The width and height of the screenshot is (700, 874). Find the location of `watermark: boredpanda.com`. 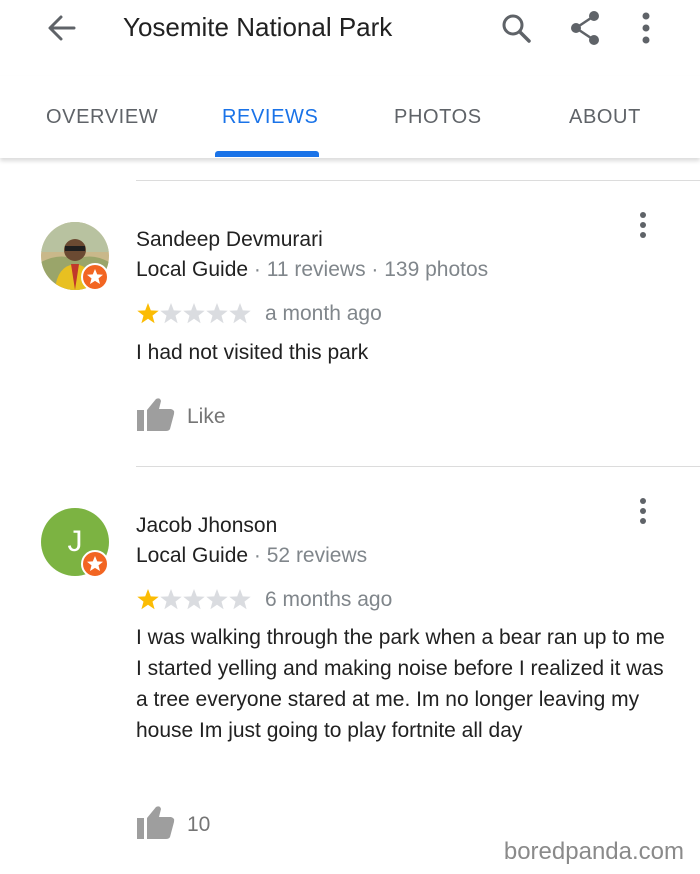

watermark: boredpanda.com is located at coordinates (593, 851).